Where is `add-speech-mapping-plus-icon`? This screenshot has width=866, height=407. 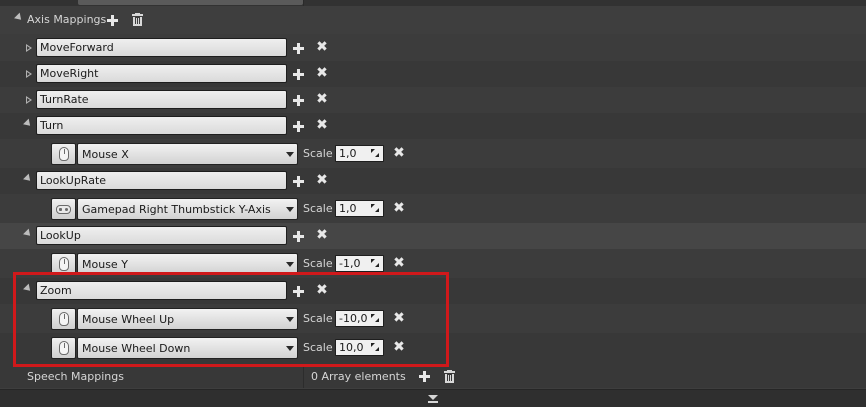 add-speech-mapping-plus-icon is located at coordinates (424, 376).